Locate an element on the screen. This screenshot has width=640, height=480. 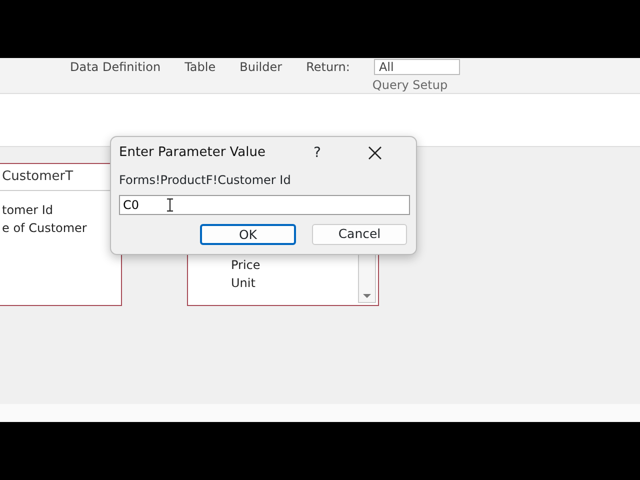
ribbon-button: Return: is located at coordinates (328, 67).